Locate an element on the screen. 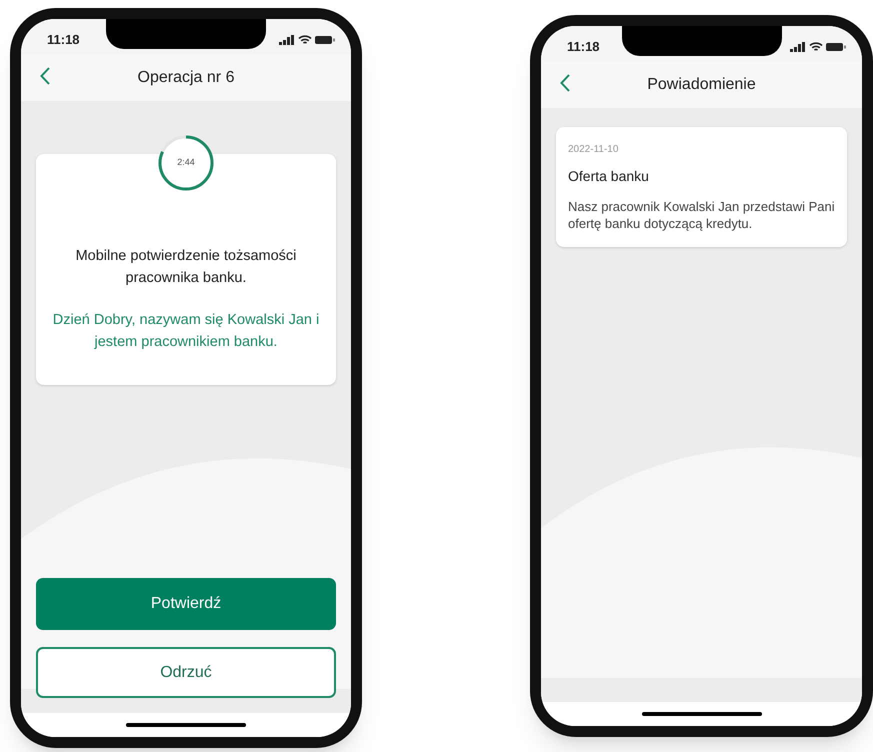 This screenshot has height=752, width=873. confirm-button: Potwierdź is located at coordinates (186, 604).